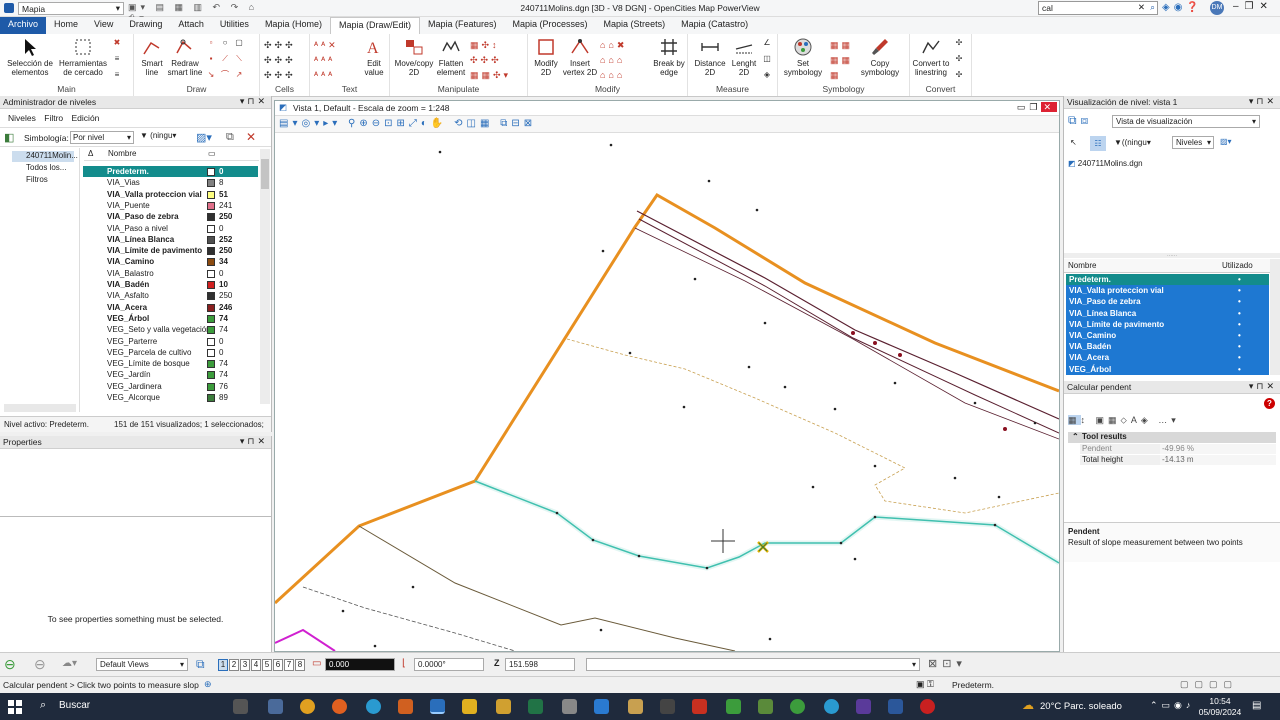  What do you see at coordinates (103, 25) in the screenshot?
I see `tab-view: View` at bounding box center [103, 25].